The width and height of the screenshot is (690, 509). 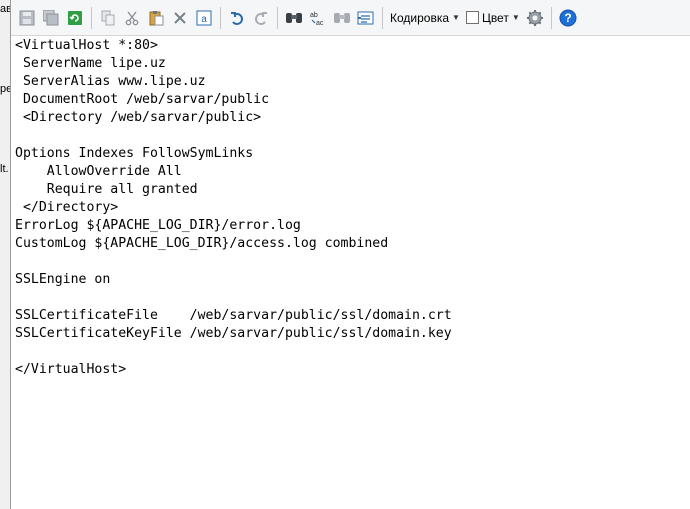 What do you see at coordinates (294, 18) in the screenshot?
I see `find-icon` at bounding box center [294, 18].